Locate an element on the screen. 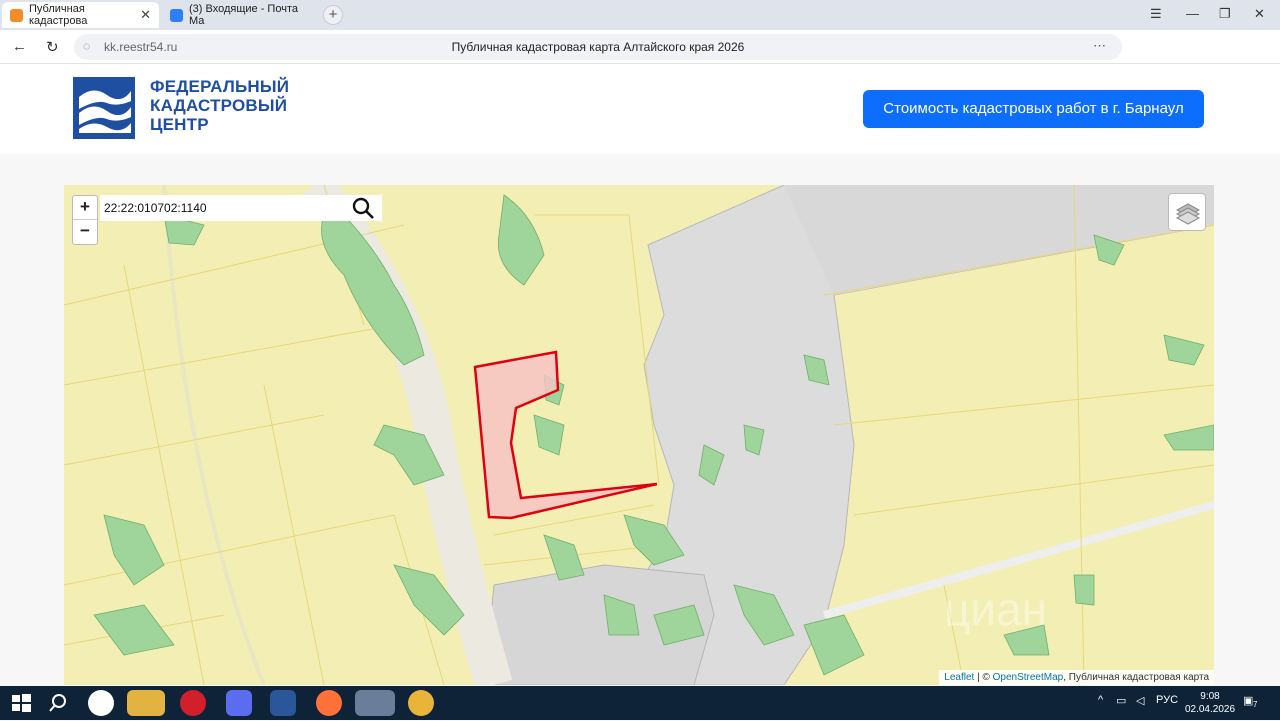  search-taskbar-icon is located at coordinates (58, 703).